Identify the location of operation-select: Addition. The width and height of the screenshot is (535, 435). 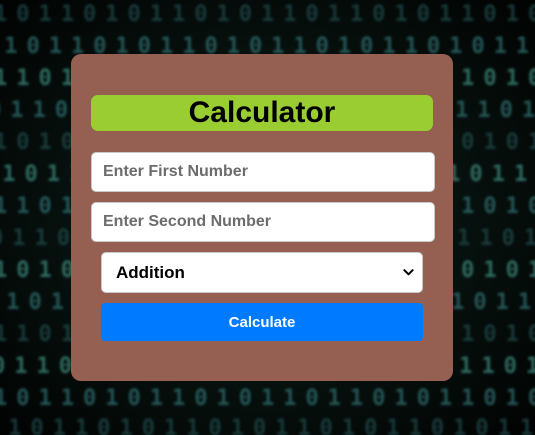
(262, 272).